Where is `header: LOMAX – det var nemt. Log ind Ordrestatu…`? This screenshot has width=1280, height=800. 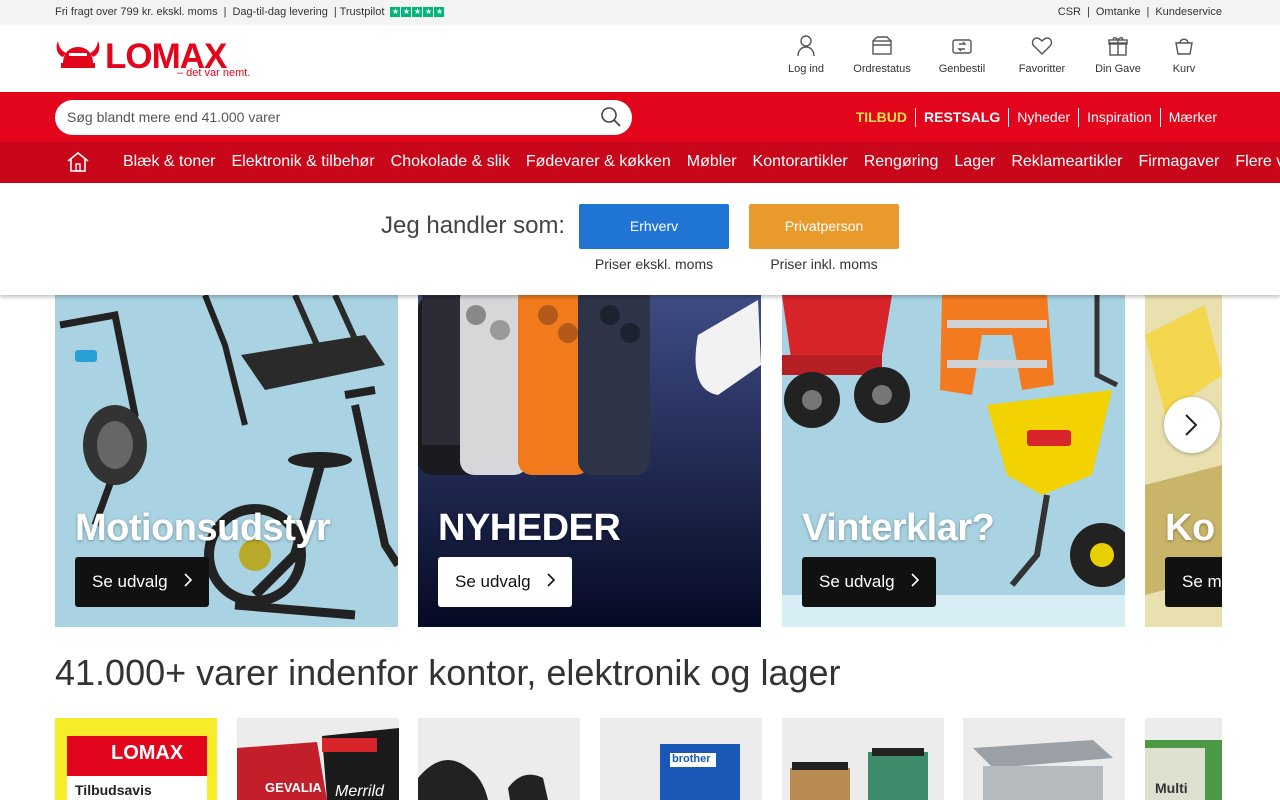
header: LOMAX – det var nemt. Log ind Ordrestatu… is located at coordinates (640, 58).